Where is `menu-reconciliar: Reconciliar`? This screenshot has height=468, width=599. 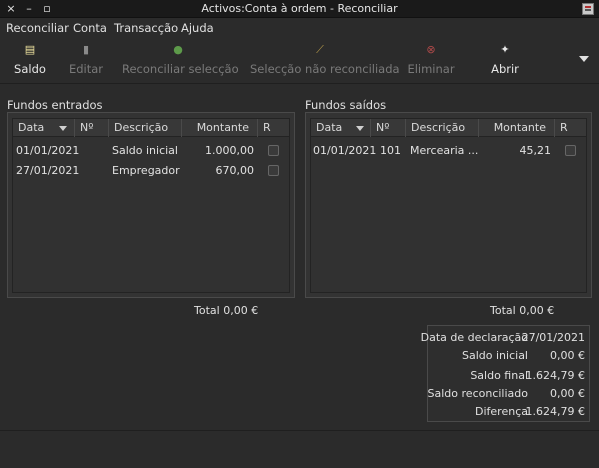 menu-reconciliar: Reconciliar is located at coordinates (37, 28).